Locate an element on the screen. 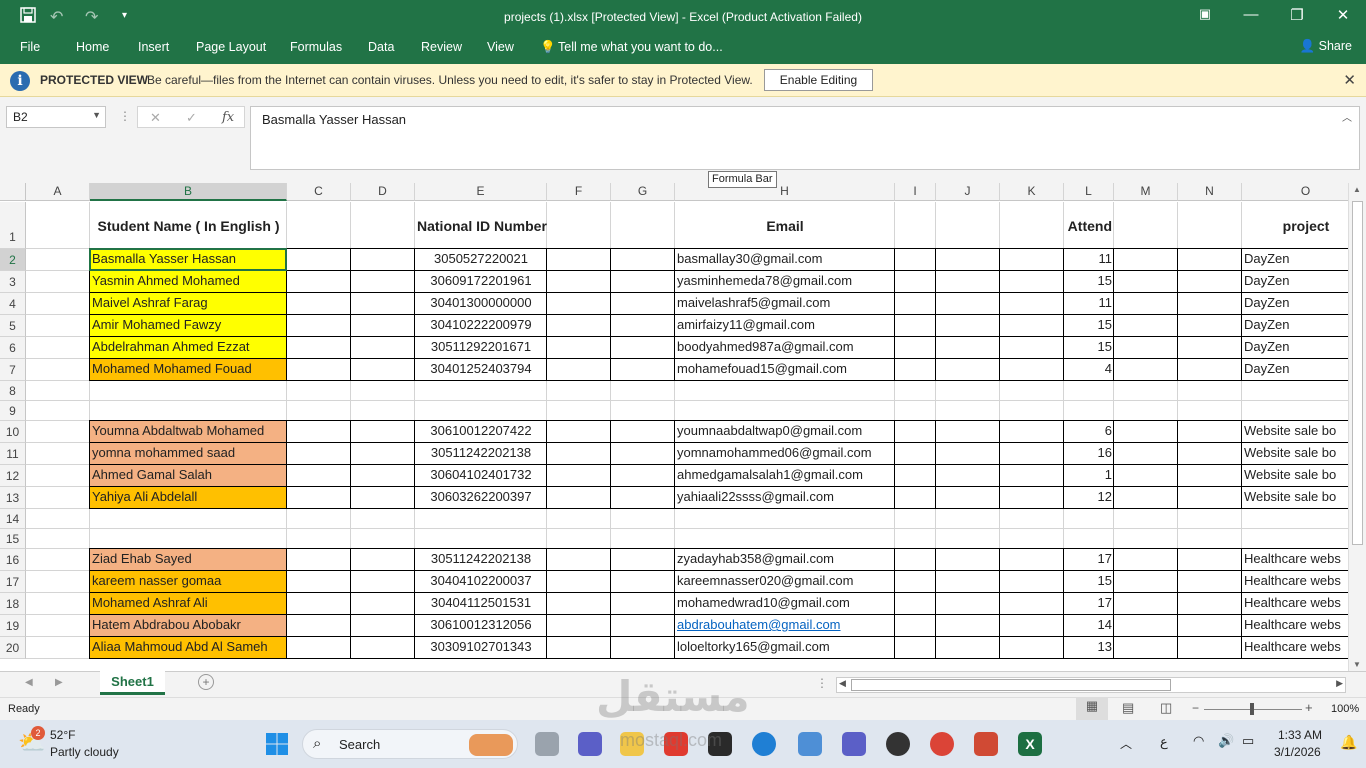 The width and height of the screenshot is (1366, 768). cell-name: kareem nasser gomaa is located at coordinates (188, 582).